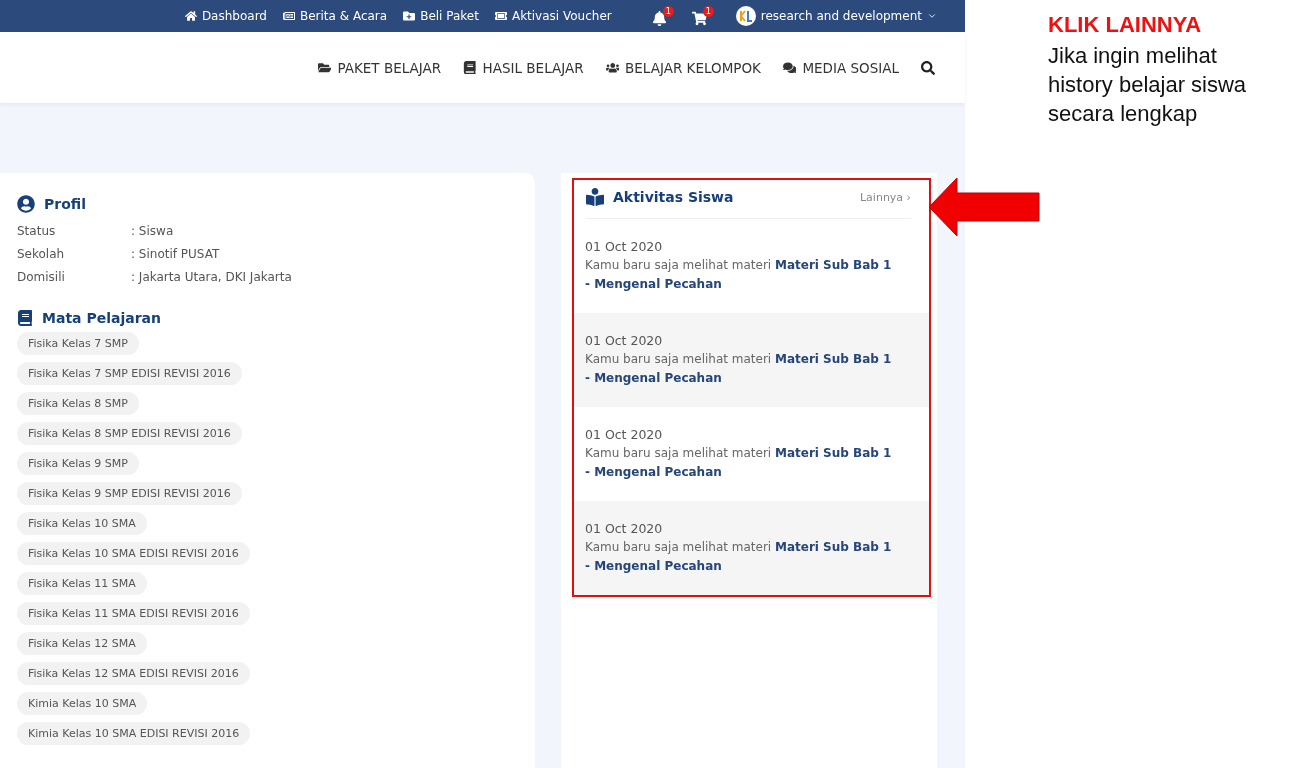  What do you see at coordinates (134, 733) in the screenshot?
I see `subject-tag: Kimia Kelas 10 SMA EDISI REVISI 2016` at bounding box center [134, 733].